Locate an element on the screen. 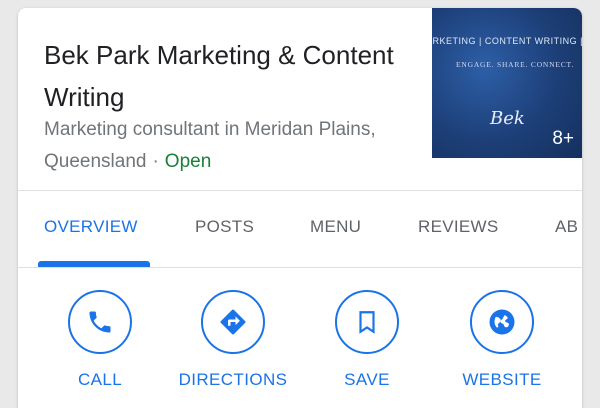  bookmark-icon is located at coordinates (367, 322).